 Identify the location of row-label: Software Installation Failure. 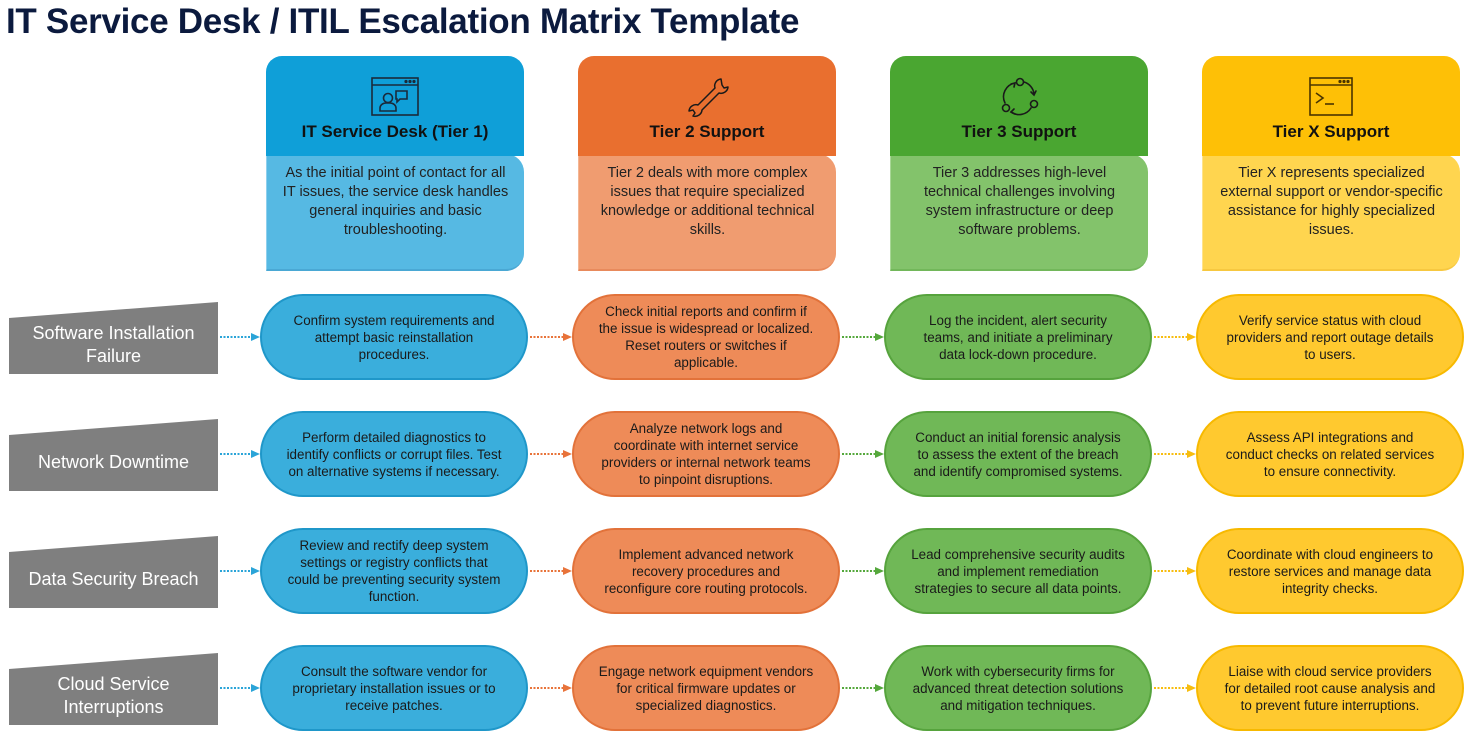
(113, 338).